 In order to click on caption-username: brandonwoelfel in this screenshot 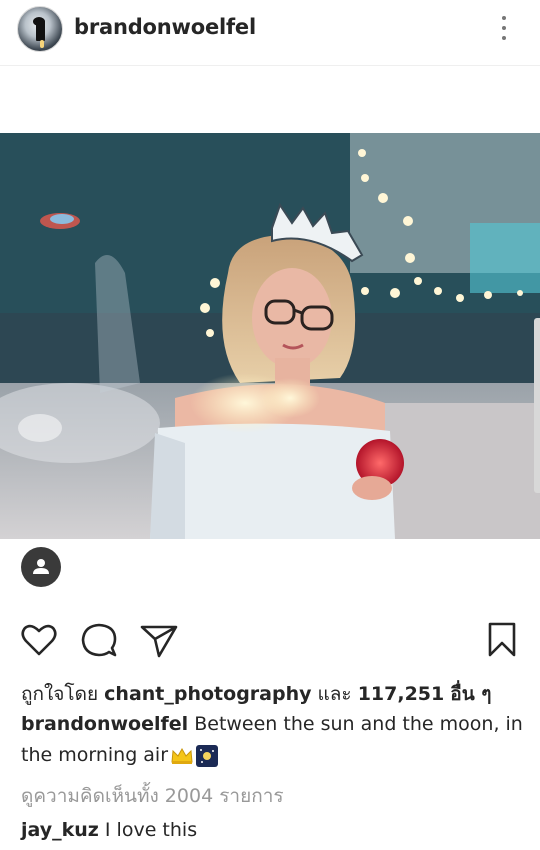, I will do `click(104, 724)`.